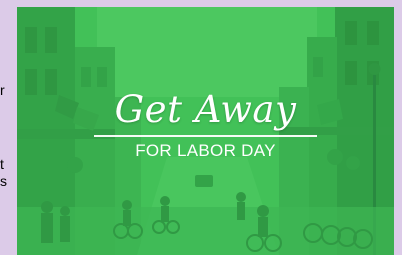 Image resolution: width=402 pixels, height=255 pixels. What do you see at coordinates (3, 181) in the screenshot?
I see `cropped-text-fragment: s` at bounding box center [3, 181].